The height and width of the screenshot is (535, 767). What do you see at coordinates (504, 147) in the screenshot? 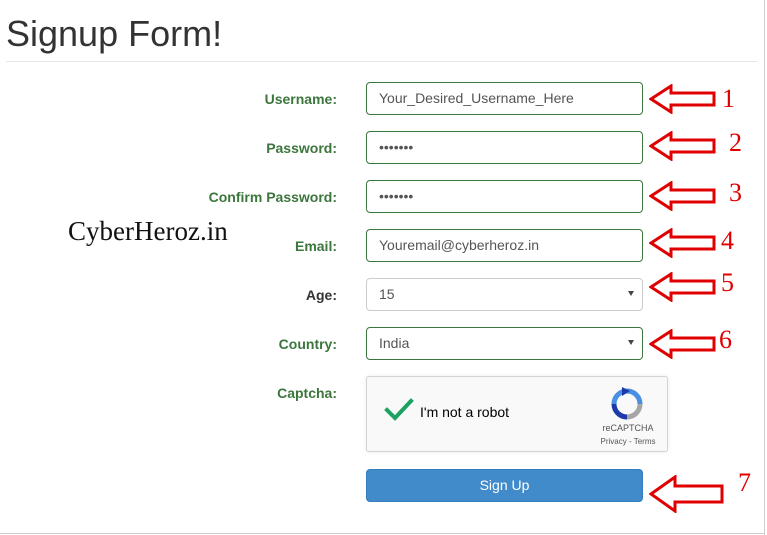
I see `password-input: •••••••` at bounding box center [504, 147].